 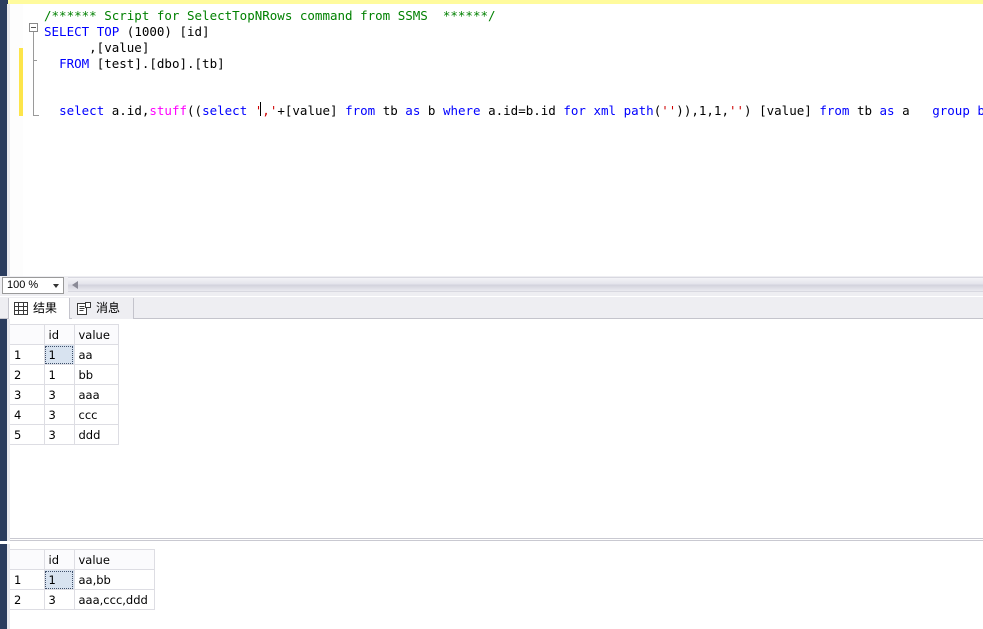 What do you see at coordinates (33, 74) in the screenshot?
I see `outlining-guide-line` at bounding box center [33, 74].